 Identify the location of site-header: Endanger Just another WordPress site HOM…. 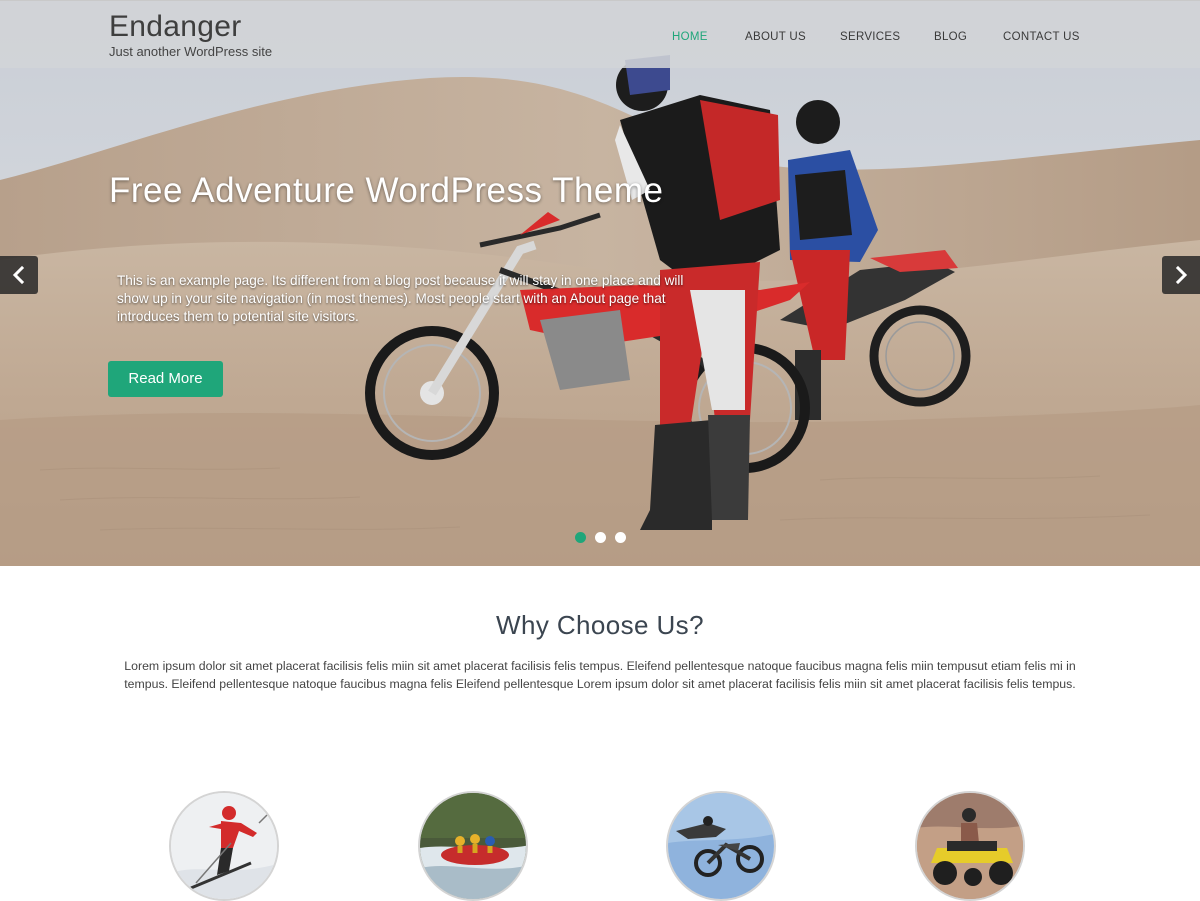
(600, 34).